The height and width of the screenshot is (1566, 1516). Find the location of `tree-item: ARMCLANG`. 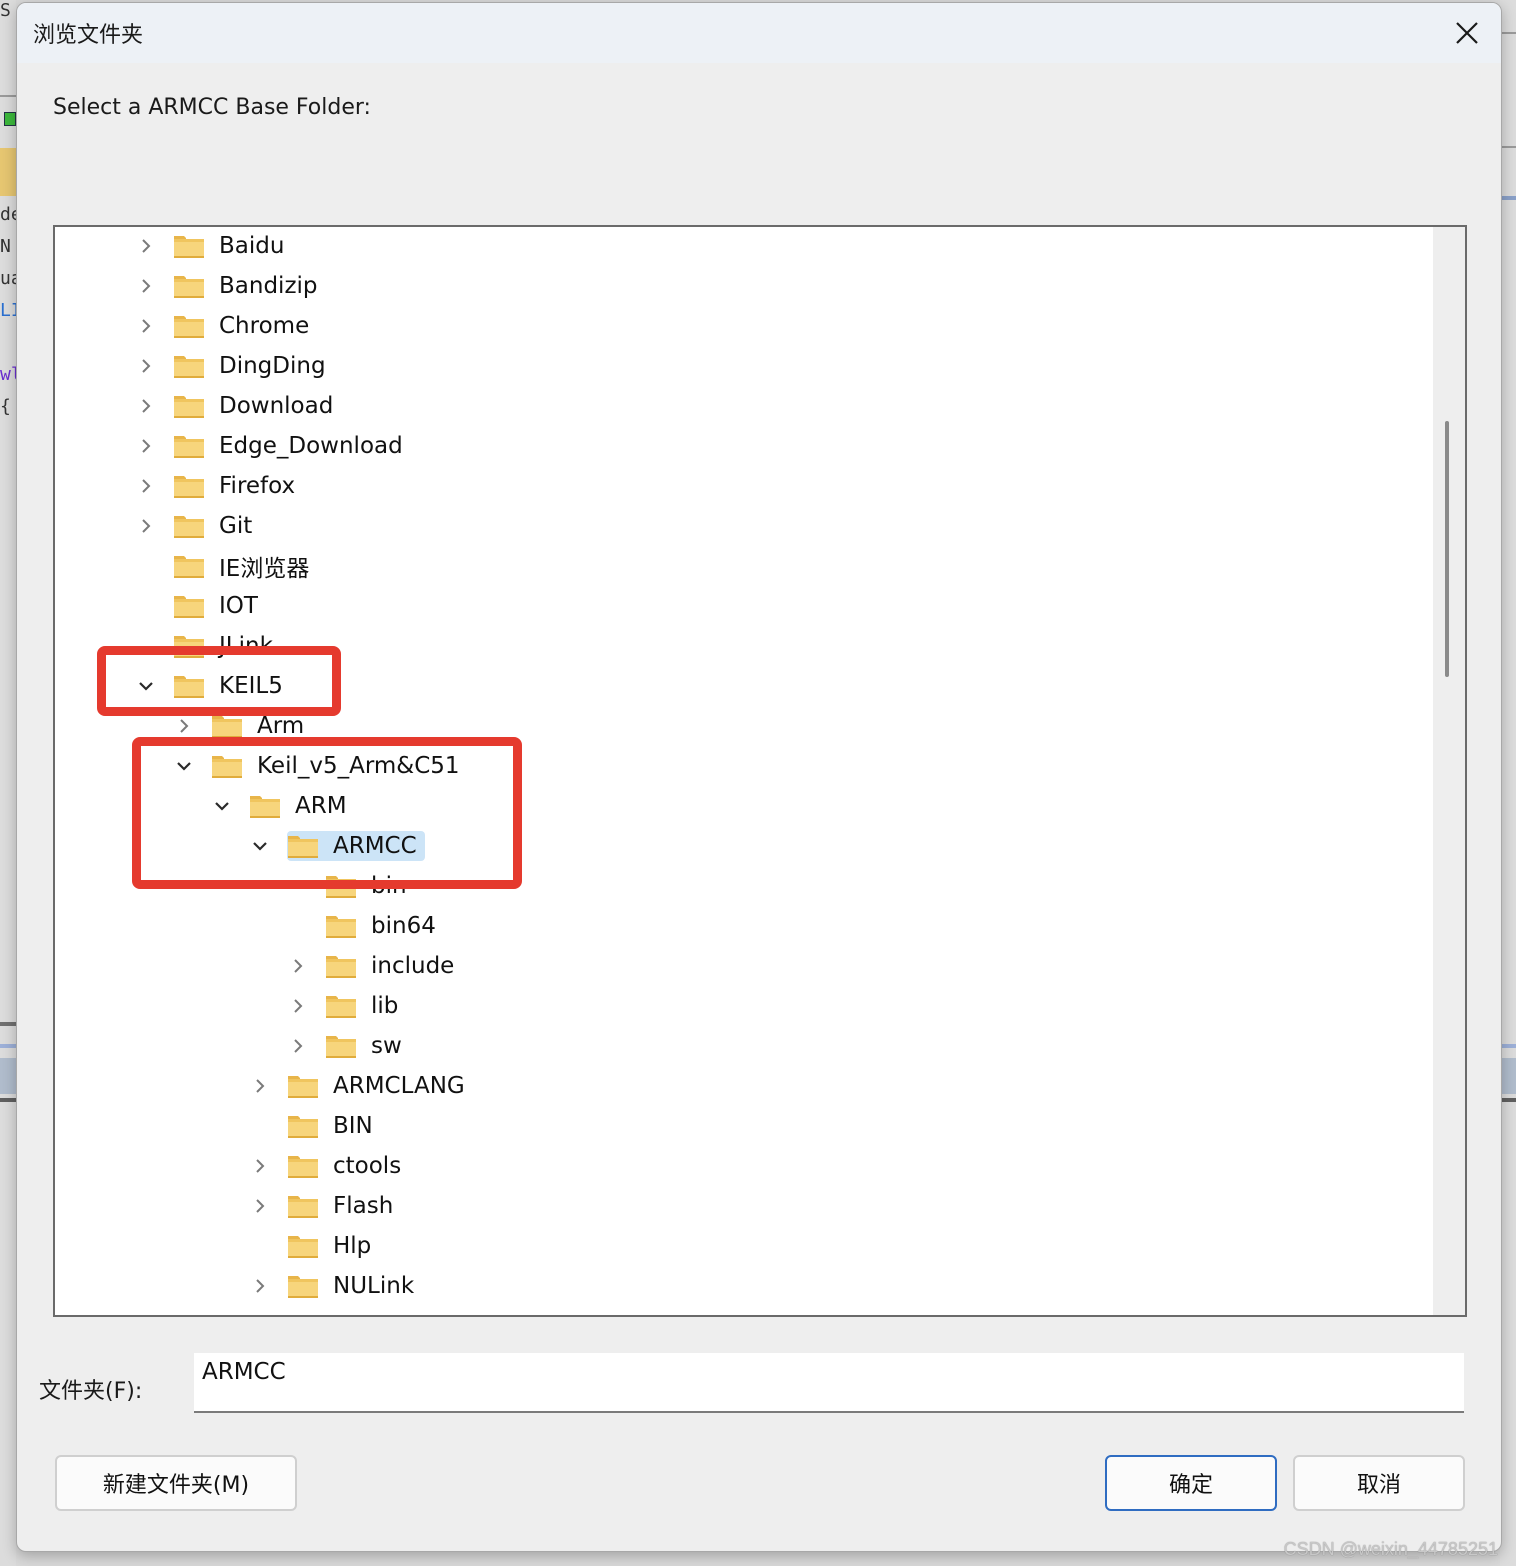

tree-item: ARMCLANG is located at coordinates (359, 1086).